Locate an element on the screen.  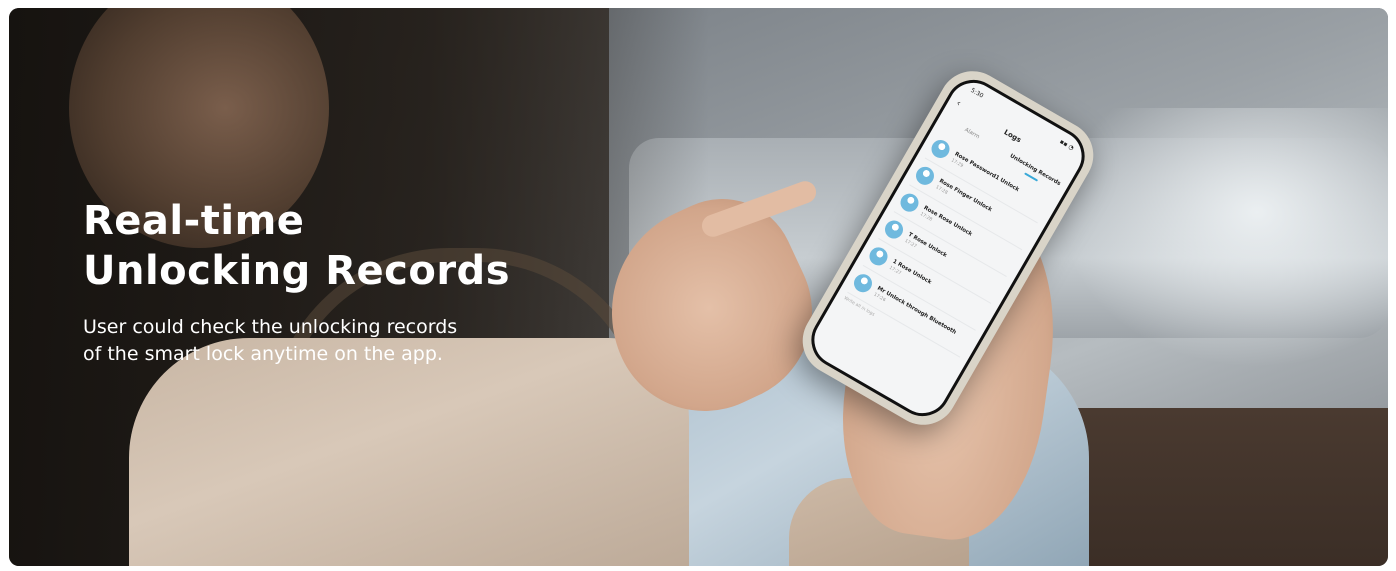
description-line-1: User could check the unlocking records is located at coordinates (270, 327).